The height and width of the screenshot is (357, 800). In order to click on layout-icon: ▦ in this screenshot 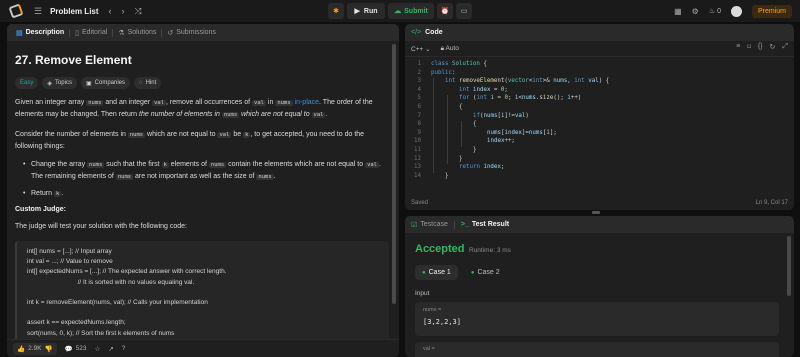, I will do `click(678, 11)`.